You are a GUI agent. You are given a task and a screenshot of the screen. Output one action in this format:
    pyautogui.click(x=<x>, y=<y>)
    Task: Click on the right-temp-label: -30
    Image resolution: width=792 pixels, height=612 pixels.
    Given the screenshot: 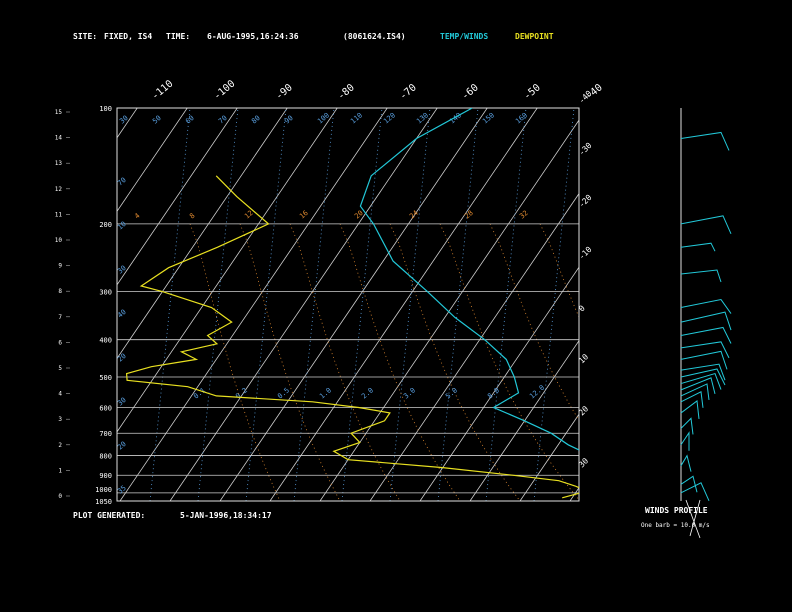 What is the action you would take?
    pyautogui.click(x=585, y=149)
    